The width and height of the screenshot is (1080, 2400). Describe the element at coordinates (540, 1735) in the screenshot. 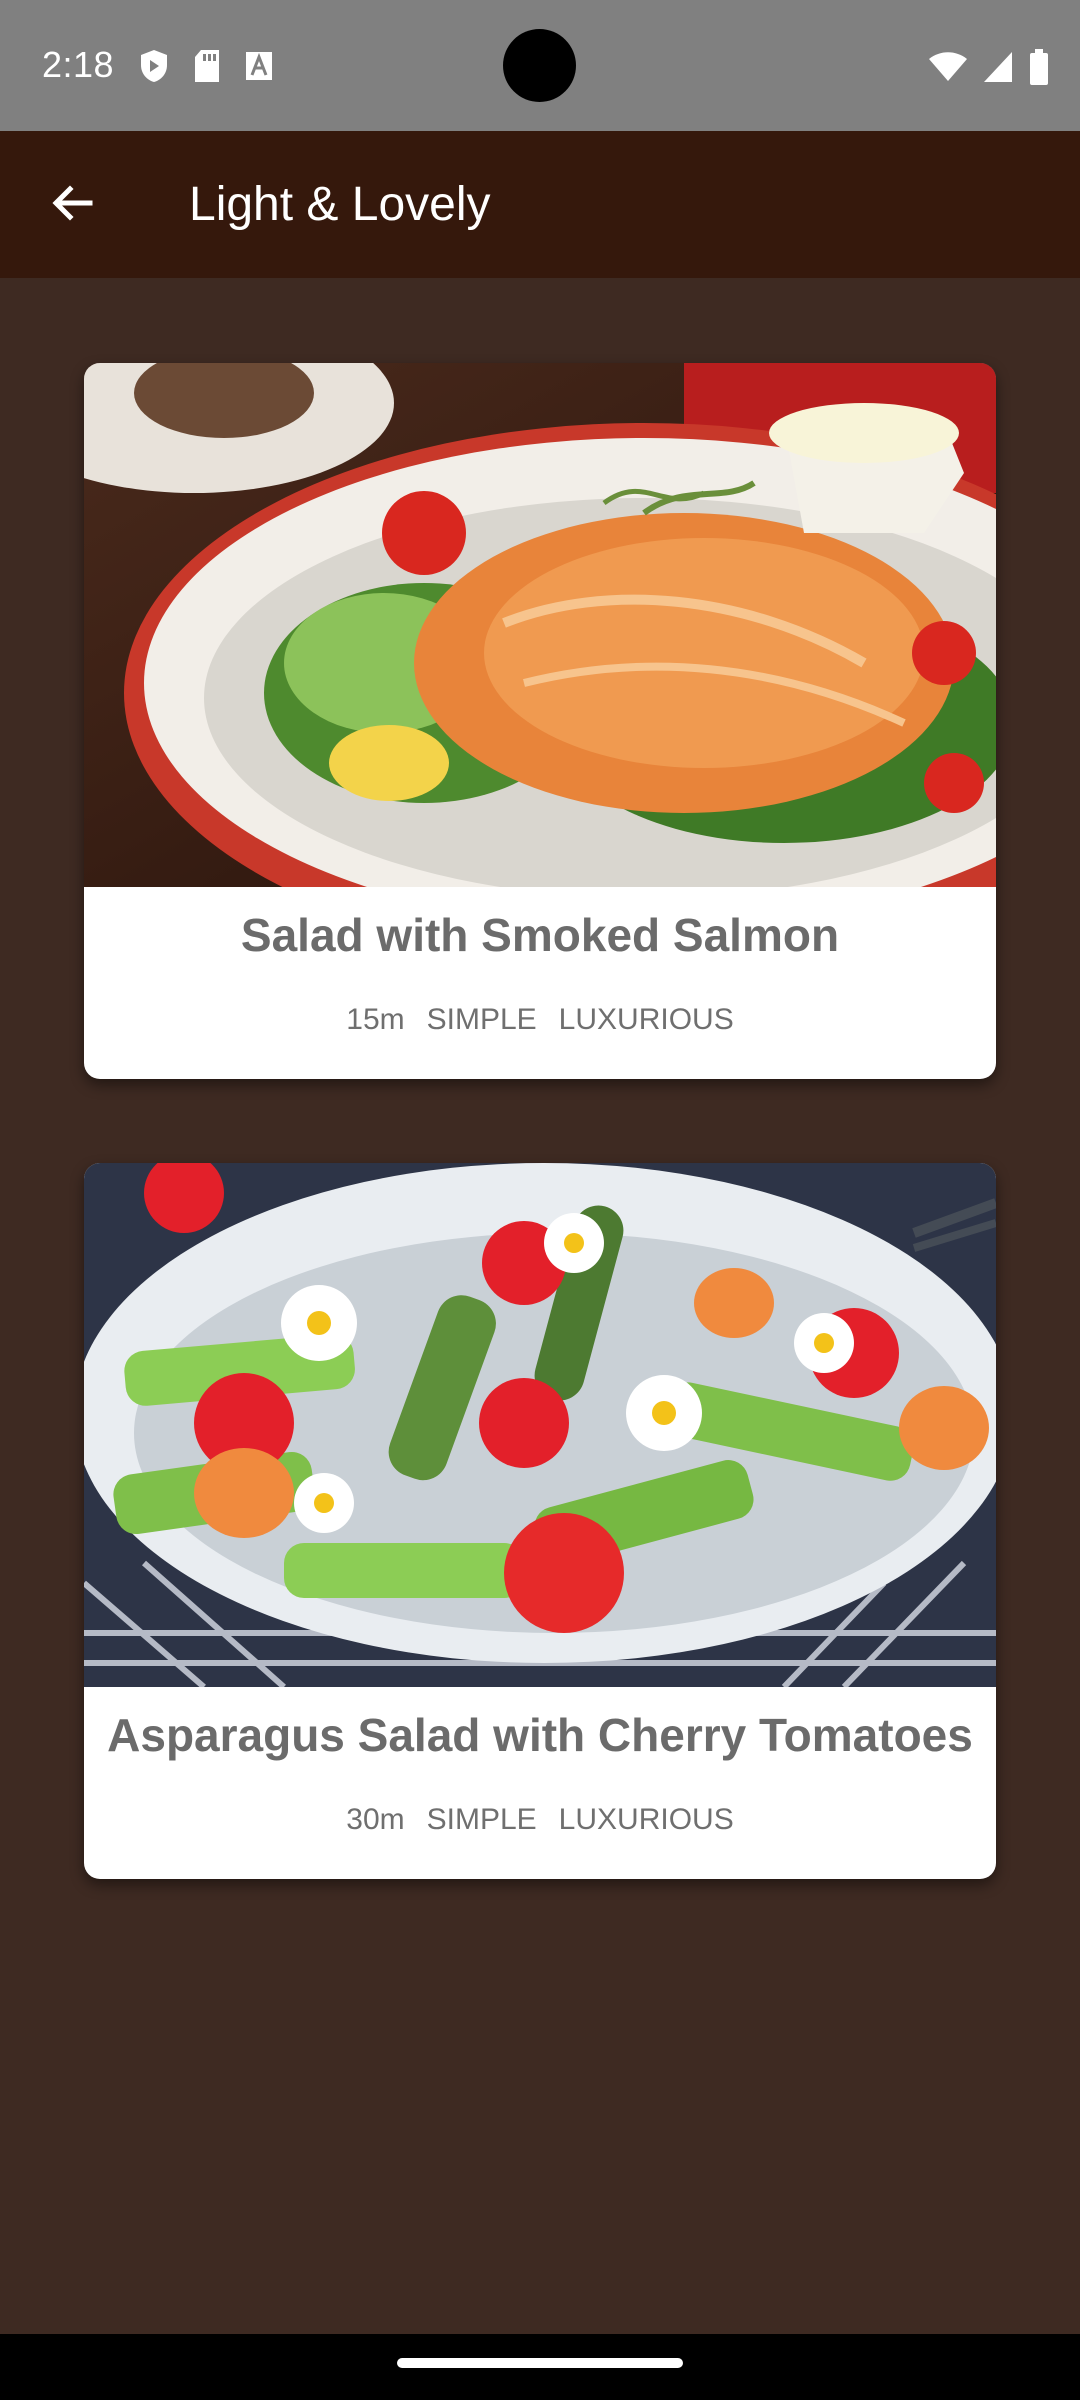

I see `meal-title: Asparagus Salad with Cherry Tomatoes` at that location.